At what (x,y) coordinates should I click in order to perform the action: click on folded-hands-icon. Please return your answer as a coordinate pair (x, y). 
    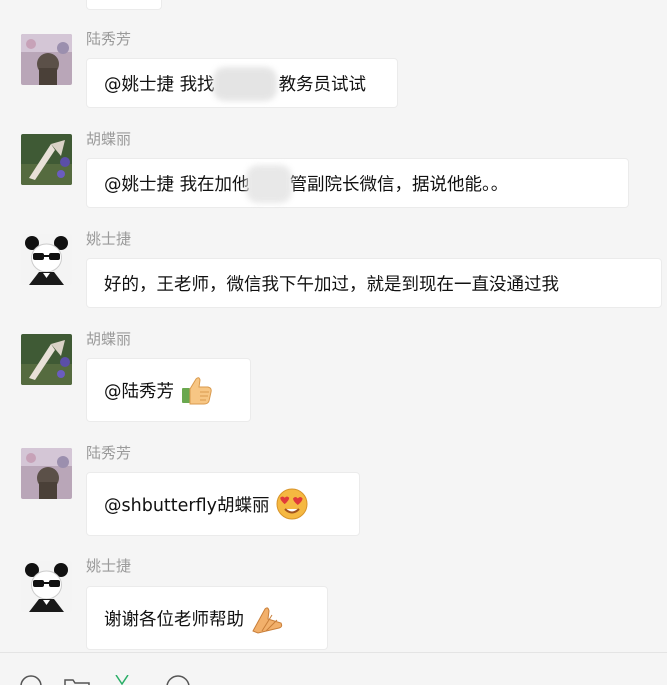
    Looking at the image, I should click on (267, 620).